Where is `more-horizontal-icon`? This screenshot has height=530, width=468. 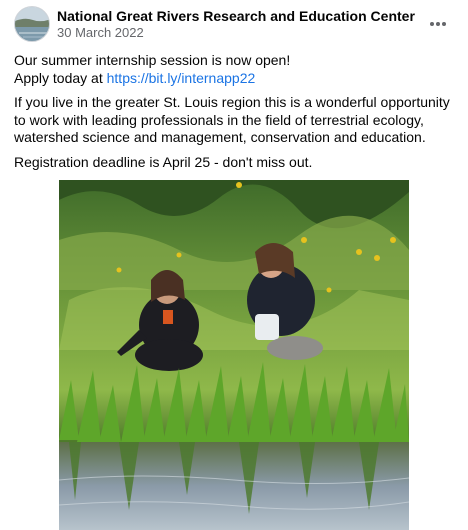
more-horizontal-icon is located at coordinates (438, 24).